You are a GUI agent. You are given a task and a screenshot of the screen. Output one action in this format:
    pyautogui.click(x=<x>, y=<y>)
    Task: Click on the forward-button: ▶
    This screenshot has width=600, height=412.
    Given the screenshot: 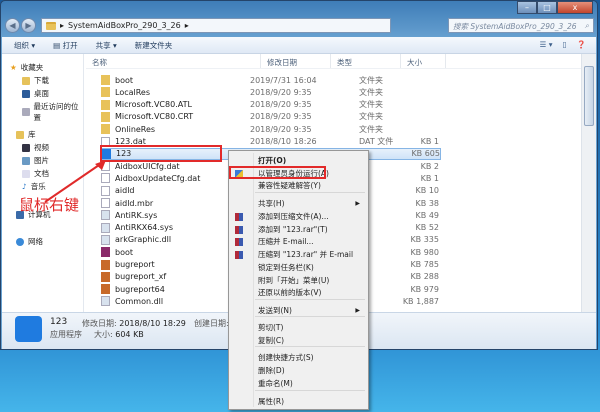 What is the action you would take?
    pyautogui.click(x=28, y=25)
    